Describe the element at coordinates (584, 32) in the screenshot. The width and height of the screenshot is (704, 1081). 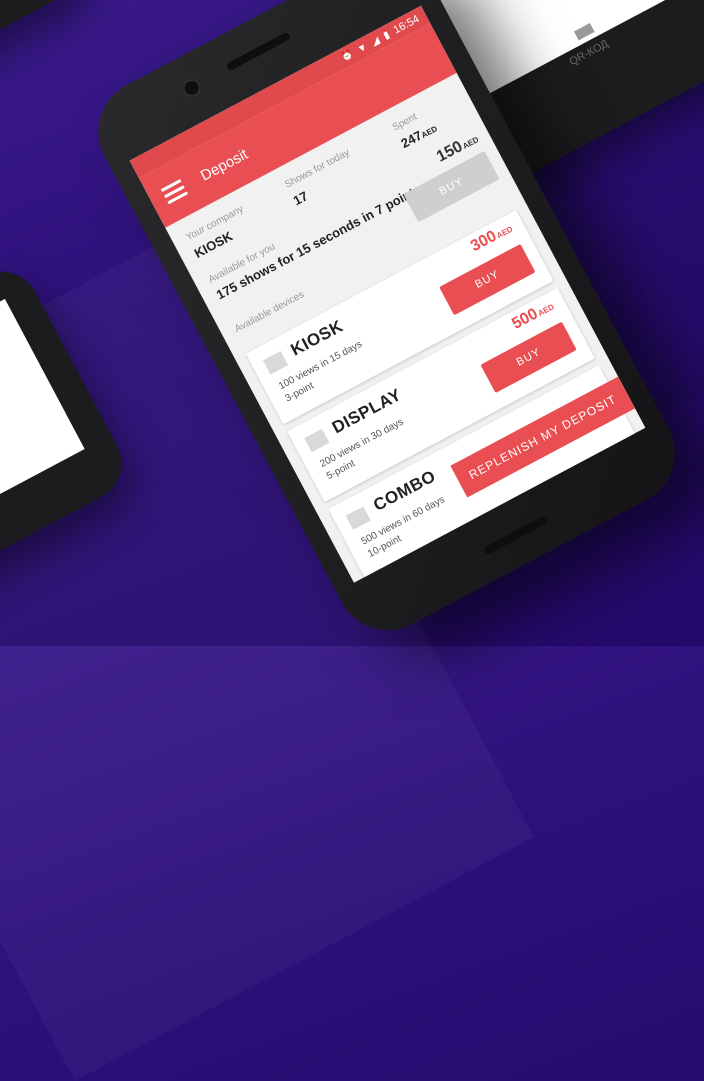
I see `qr-icon` at that location.